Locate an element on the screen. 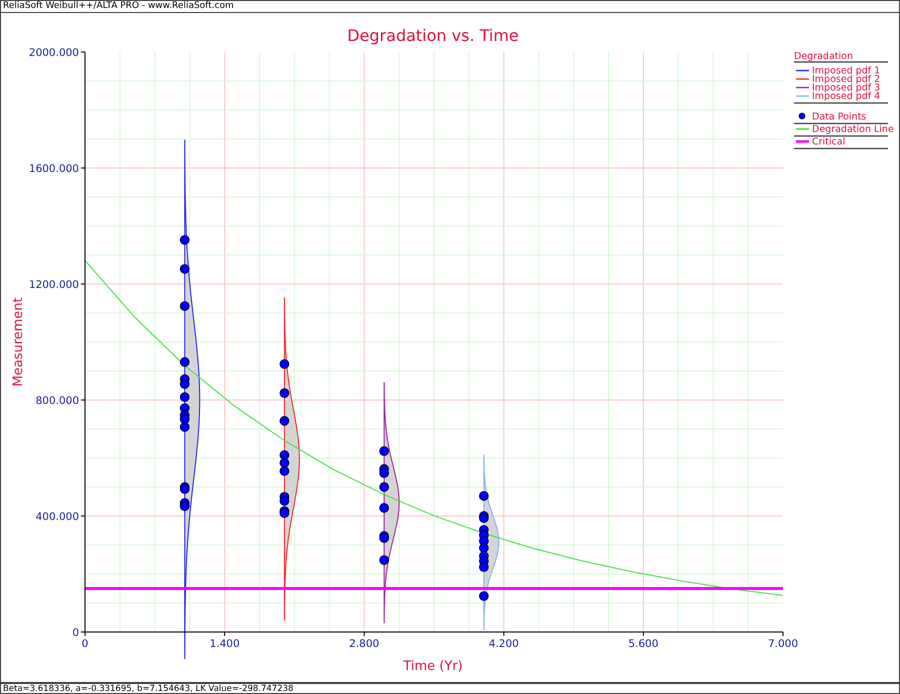  axis-tick-label: 4.200 is located at coordinates (503, 644).